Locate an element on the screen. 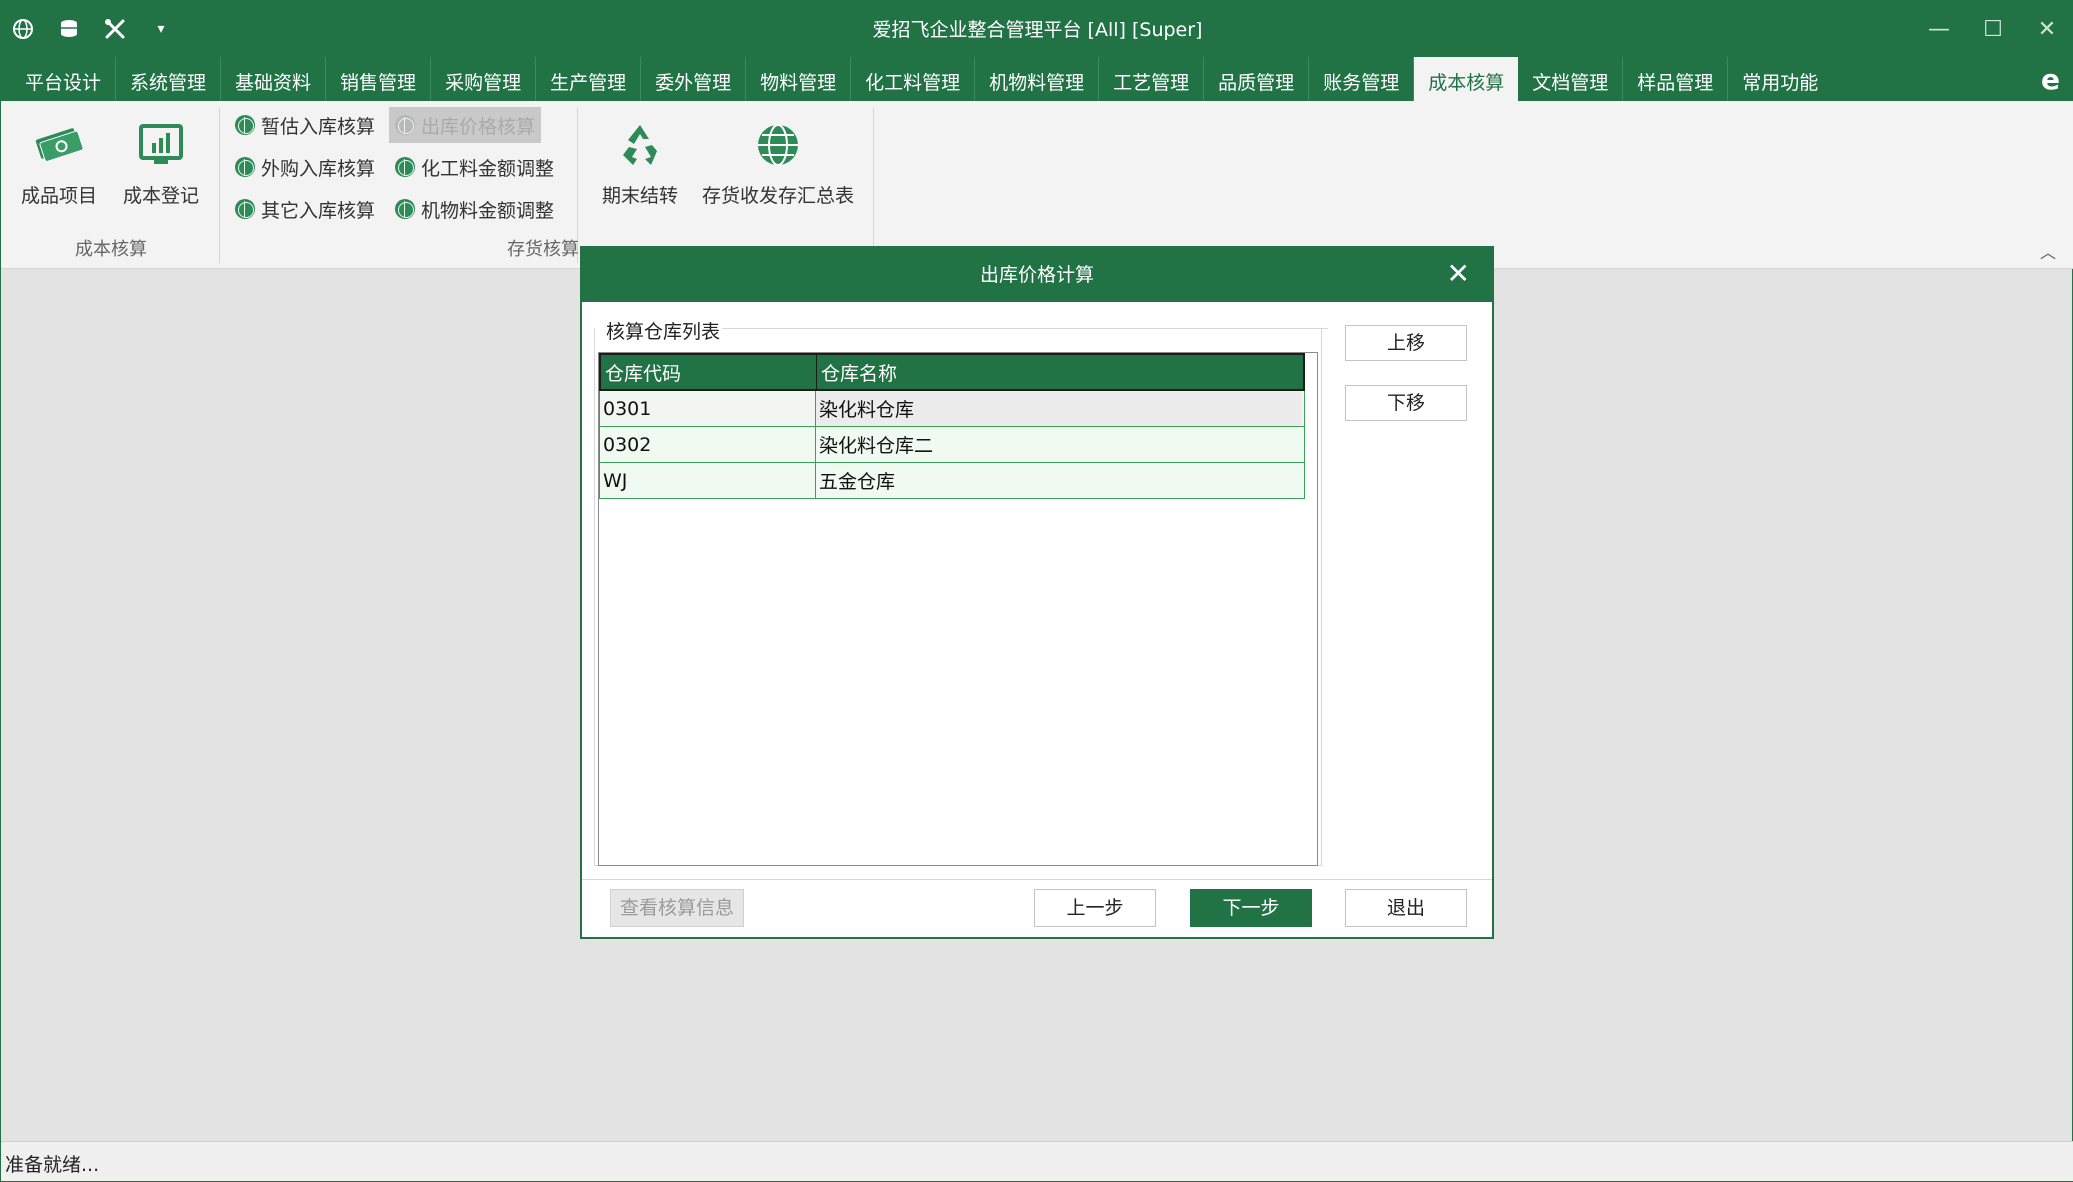  tab-materials: 物料管理 is located at coordinates (799, 79).